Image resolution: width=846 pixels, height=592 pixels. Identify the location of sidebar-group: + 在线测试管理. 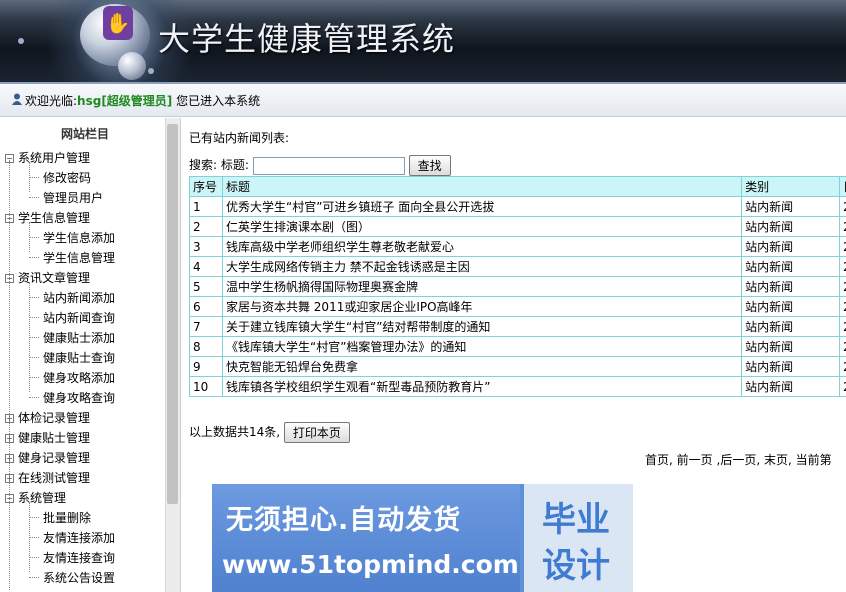
(47, 477).